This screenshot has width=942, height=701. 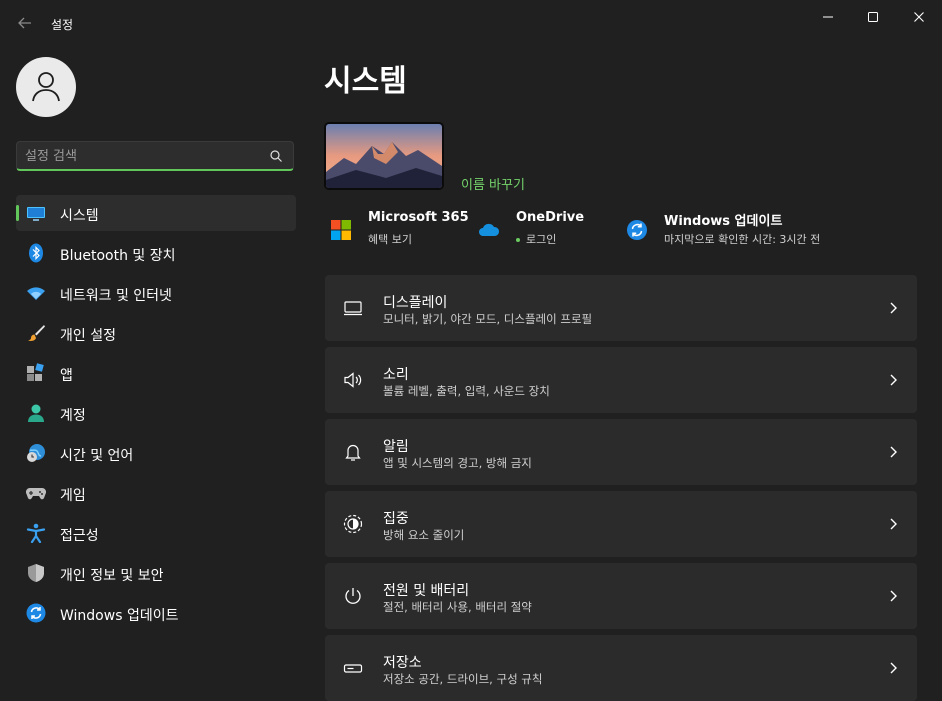 What do you see at coordinates (518, 240) in the screenshot?
I see `status-dot` at bounding box center [518, 240].